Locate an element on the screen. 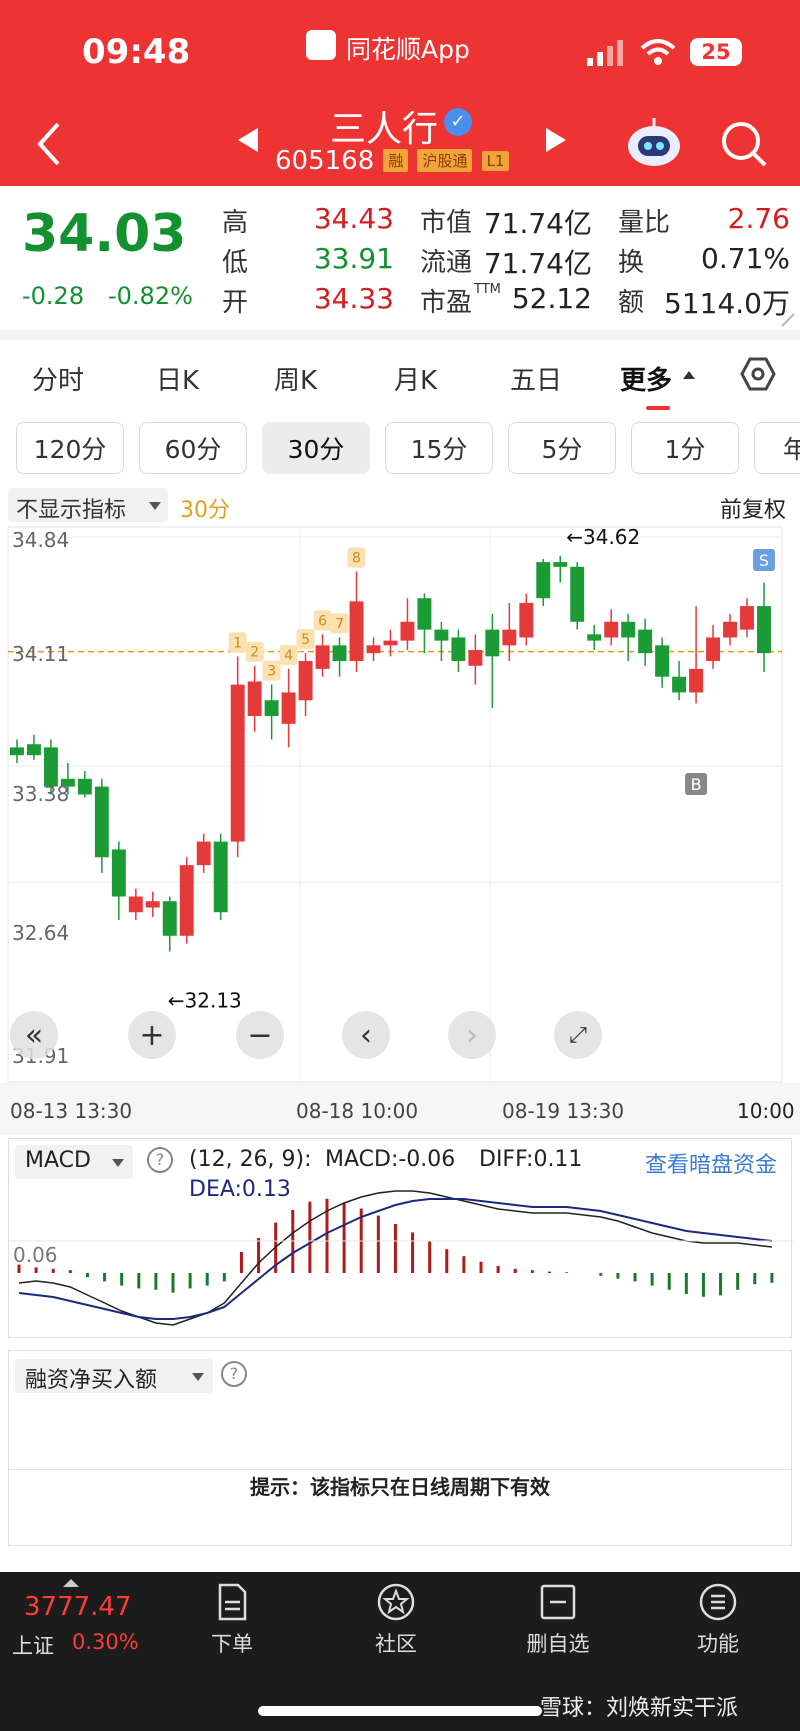 The width and height of the screenshot is (800, 1731). chart-toolbar: 不显示指标 30分 前复权 is located at coordinates (400, 506).